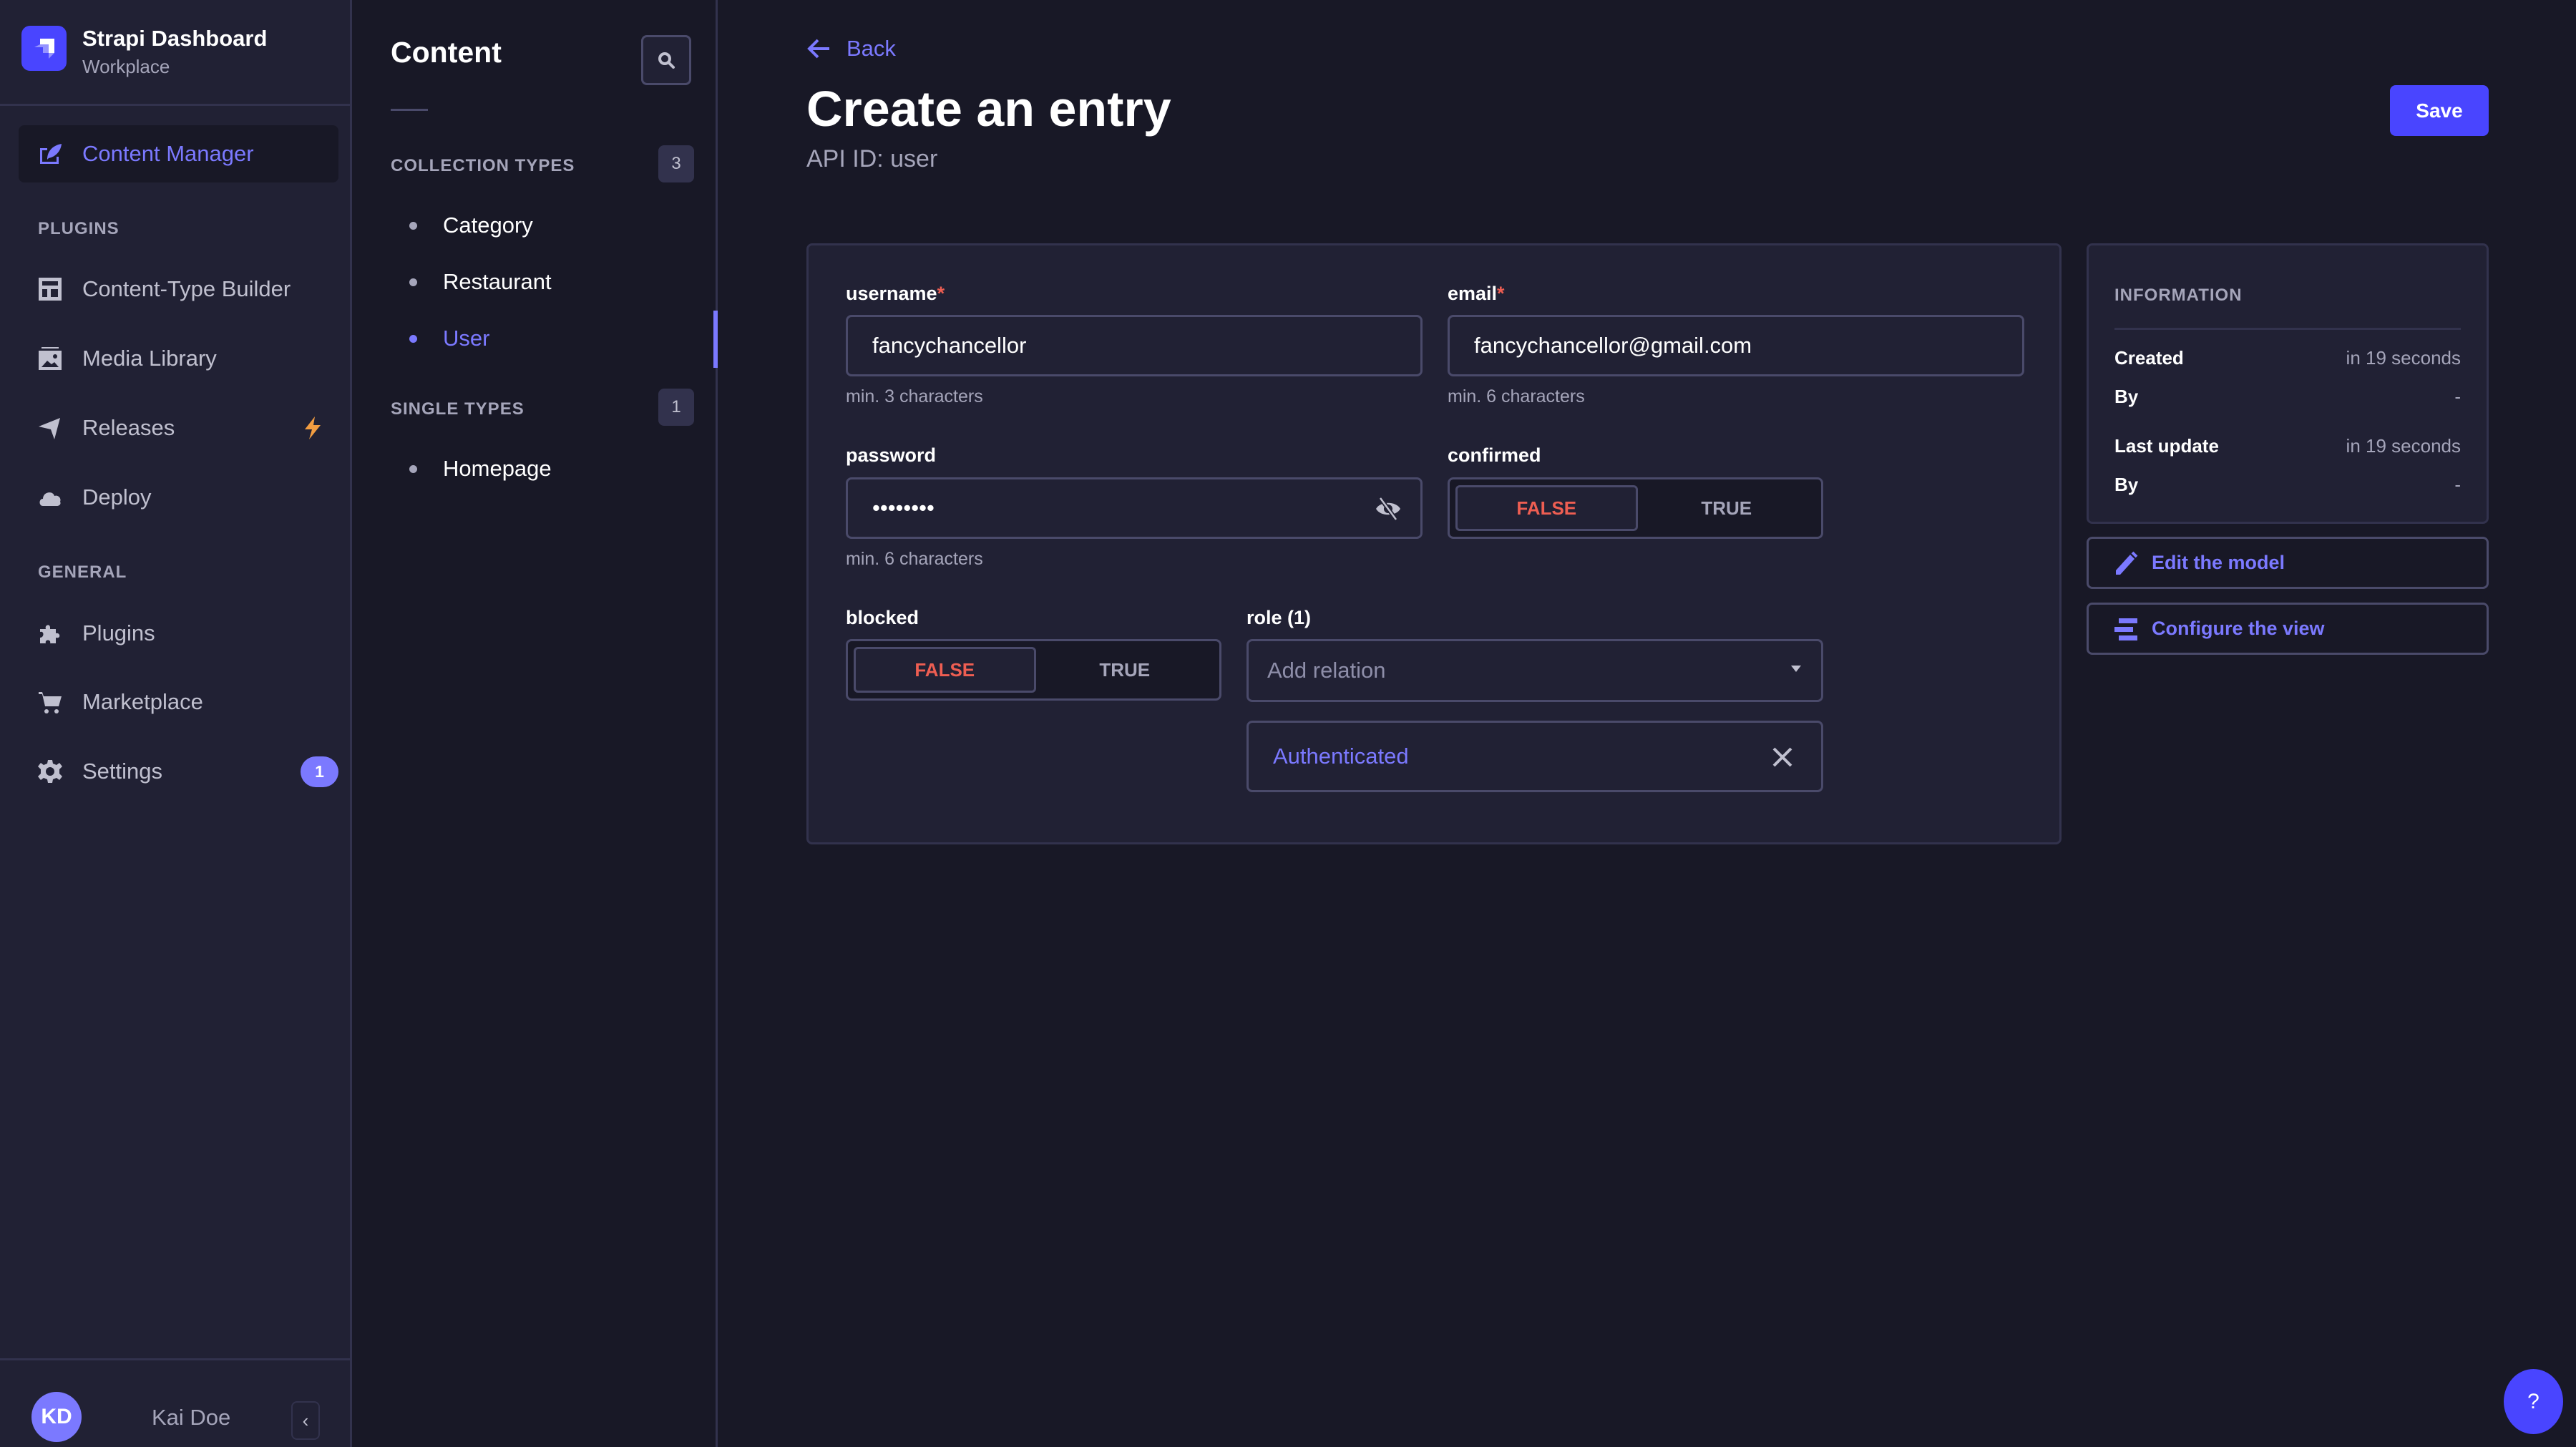  Describe the element at coordinates (1134, 345) in the screenshot. I see `username-input: fancychancellor` at that location.